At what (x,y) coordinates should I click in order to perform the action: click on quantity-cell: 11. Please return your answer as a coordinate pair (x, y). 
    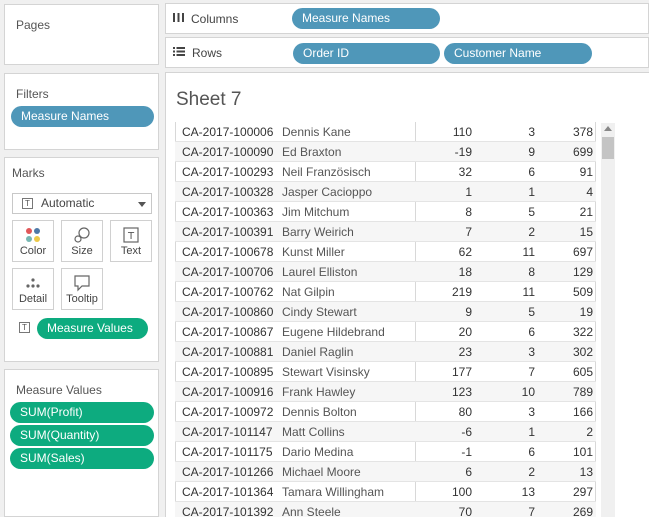
    Looking at the image, I should click on (528, 252).